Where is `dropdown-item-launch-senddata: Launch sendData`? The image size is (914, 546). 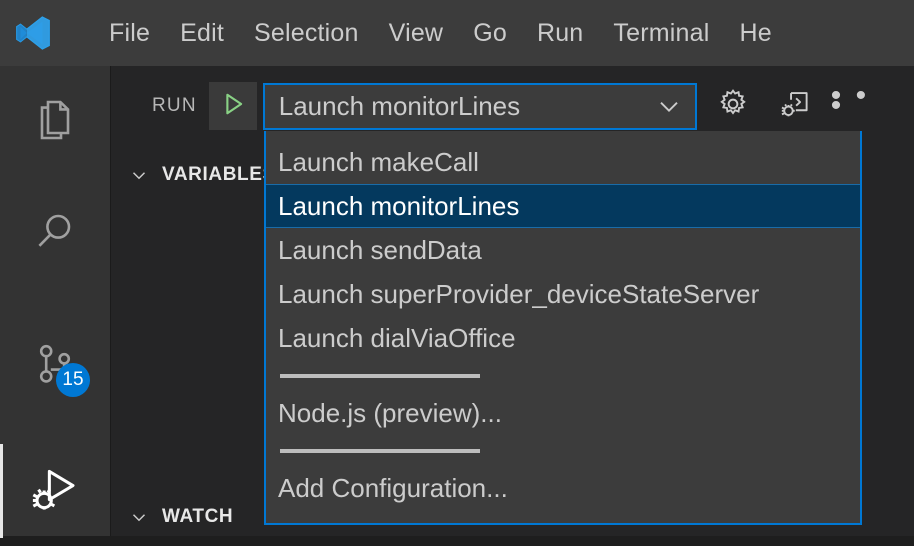 dropdown-item-launch-senddata: Launch sendData is located at coordinates (563, 250).